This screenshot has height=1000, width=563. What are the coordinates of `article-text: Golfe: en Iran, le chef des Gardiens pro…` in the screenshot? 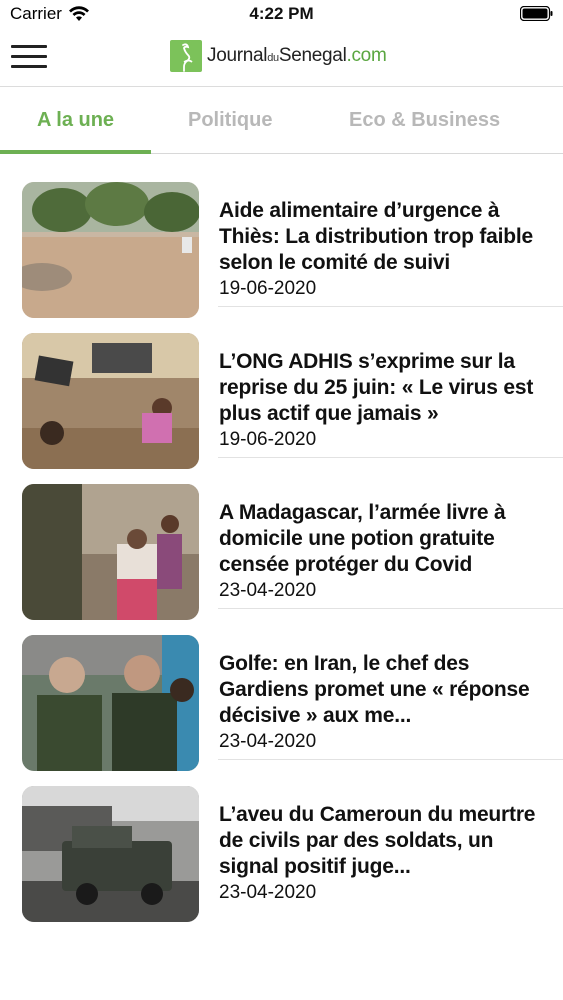 It's located at (386, 703).